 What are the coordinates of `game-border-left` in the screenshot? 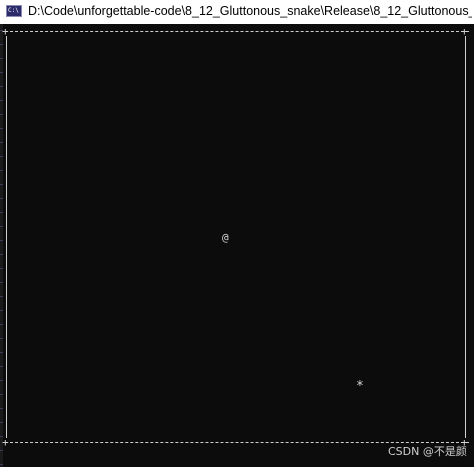 It's located at (6, 237).